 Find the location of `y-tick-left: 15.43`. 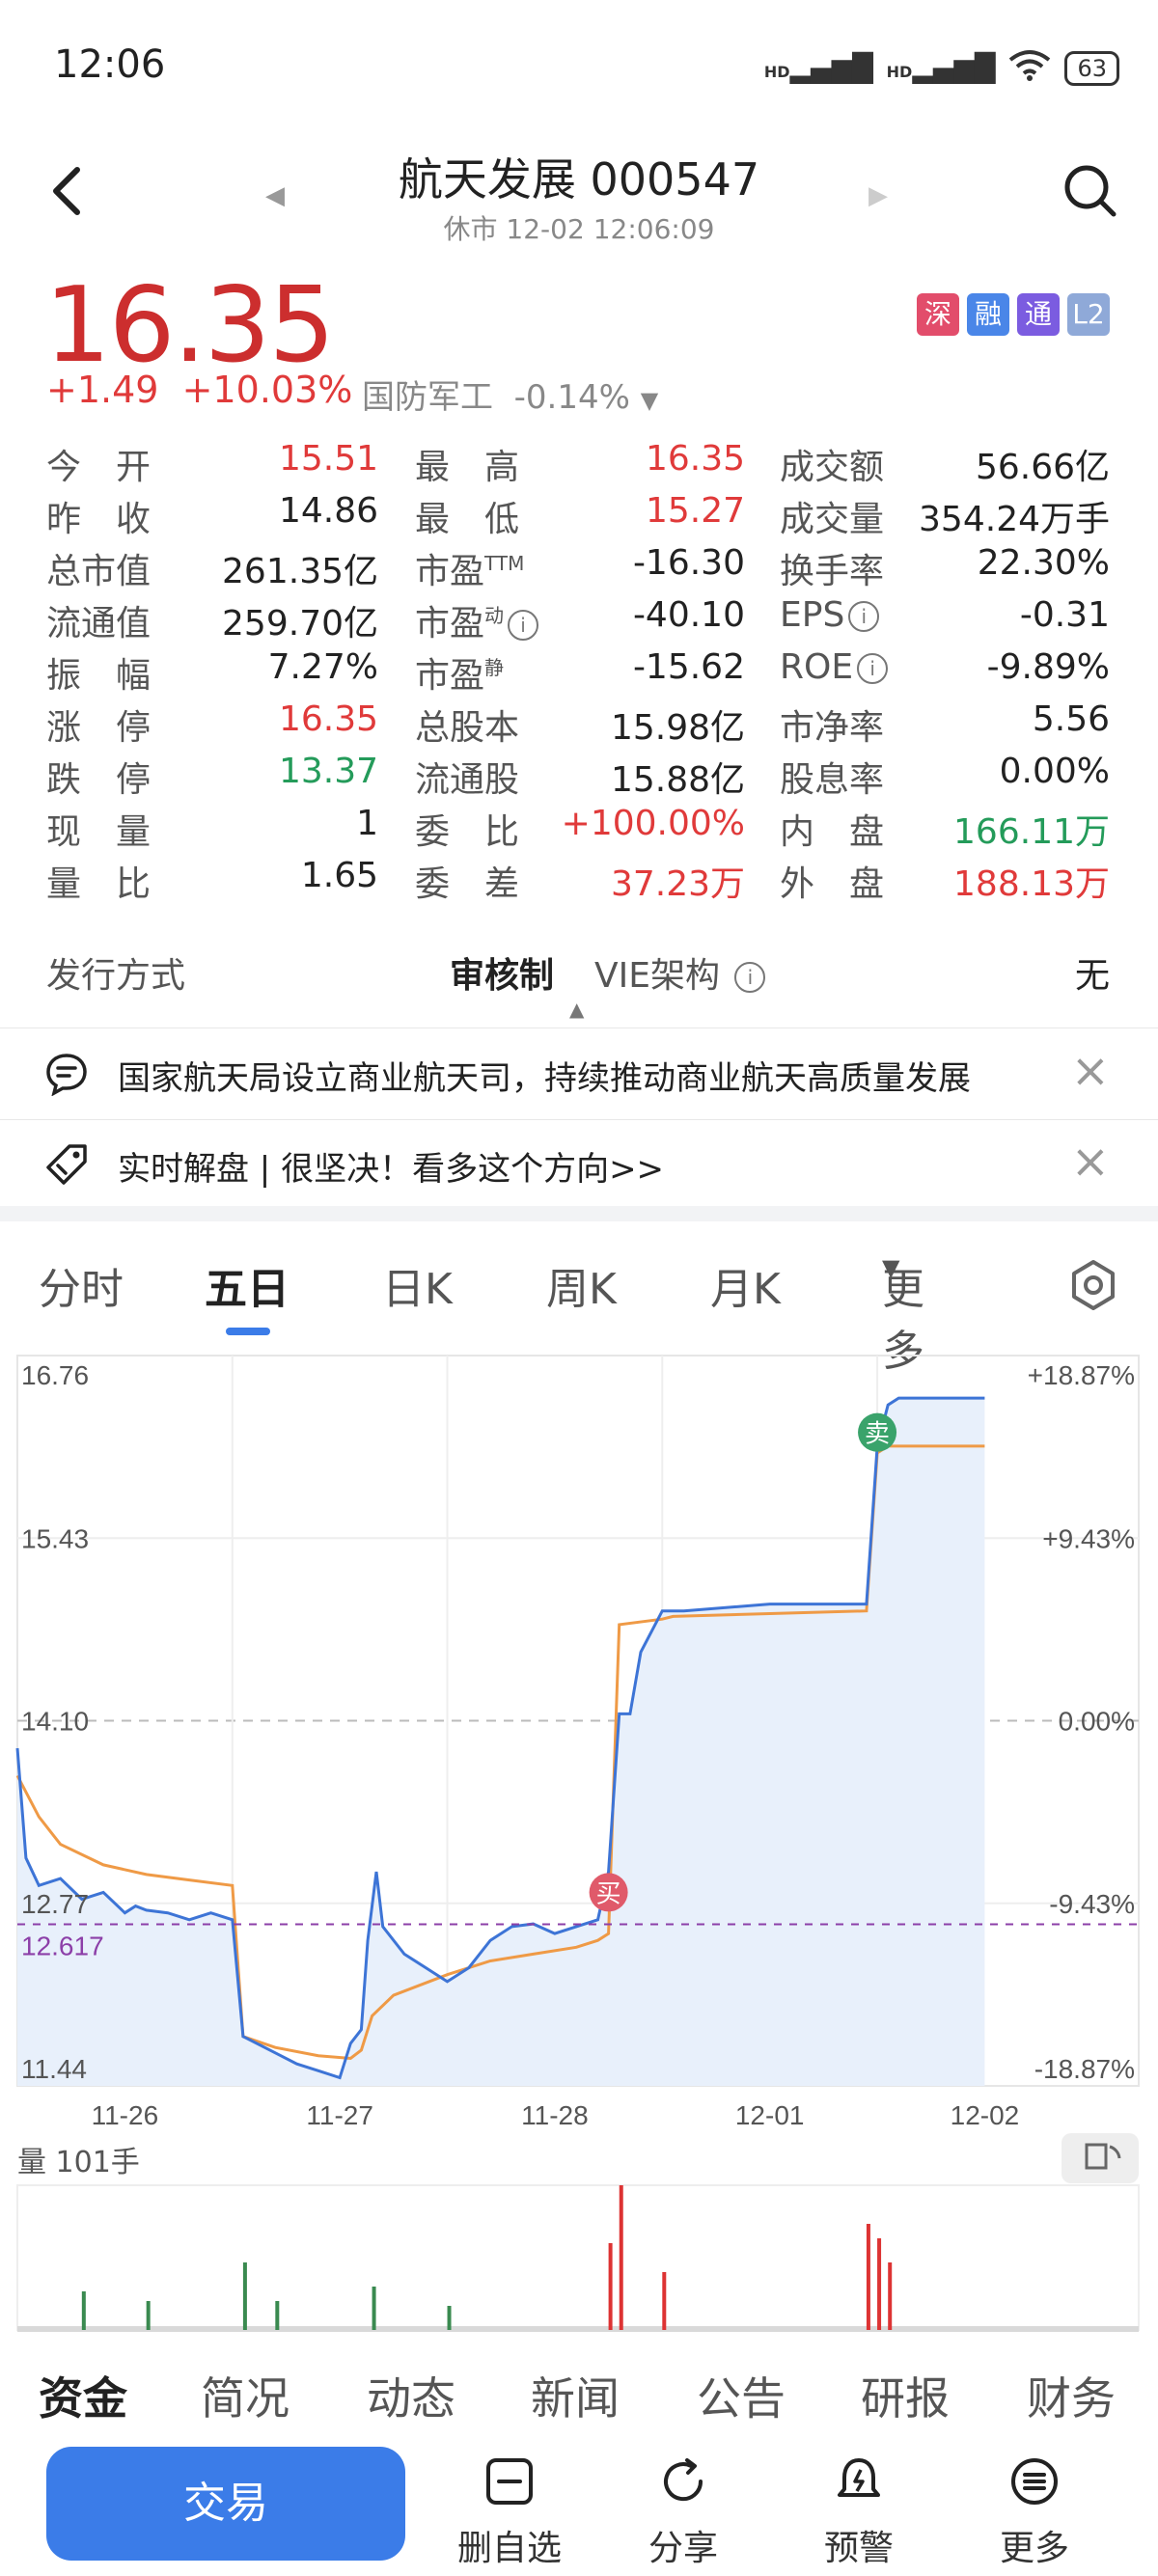

y-tick-left: 15.43 is located at coordinates (55, 1538).